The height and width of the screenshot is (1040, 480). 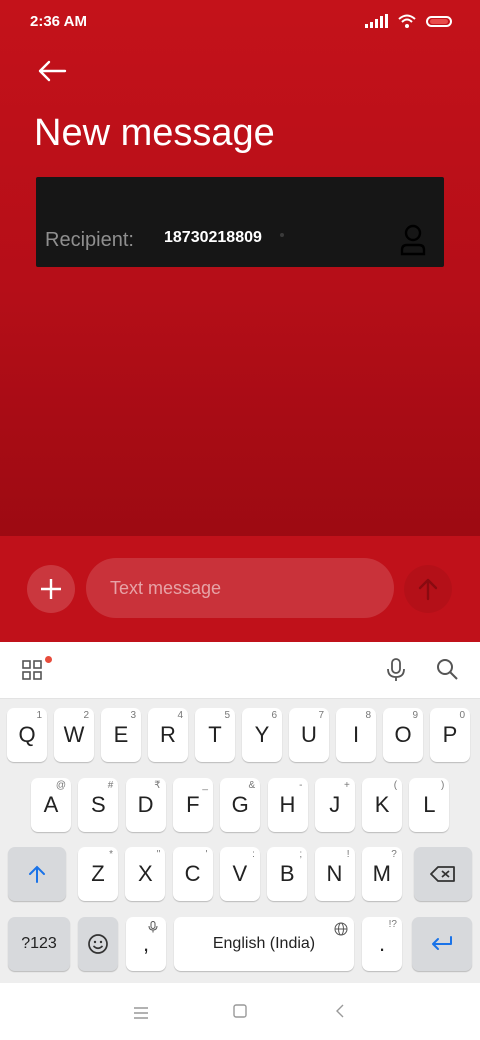 I want to click on key-hint: 3, so click(x=133, y=715).